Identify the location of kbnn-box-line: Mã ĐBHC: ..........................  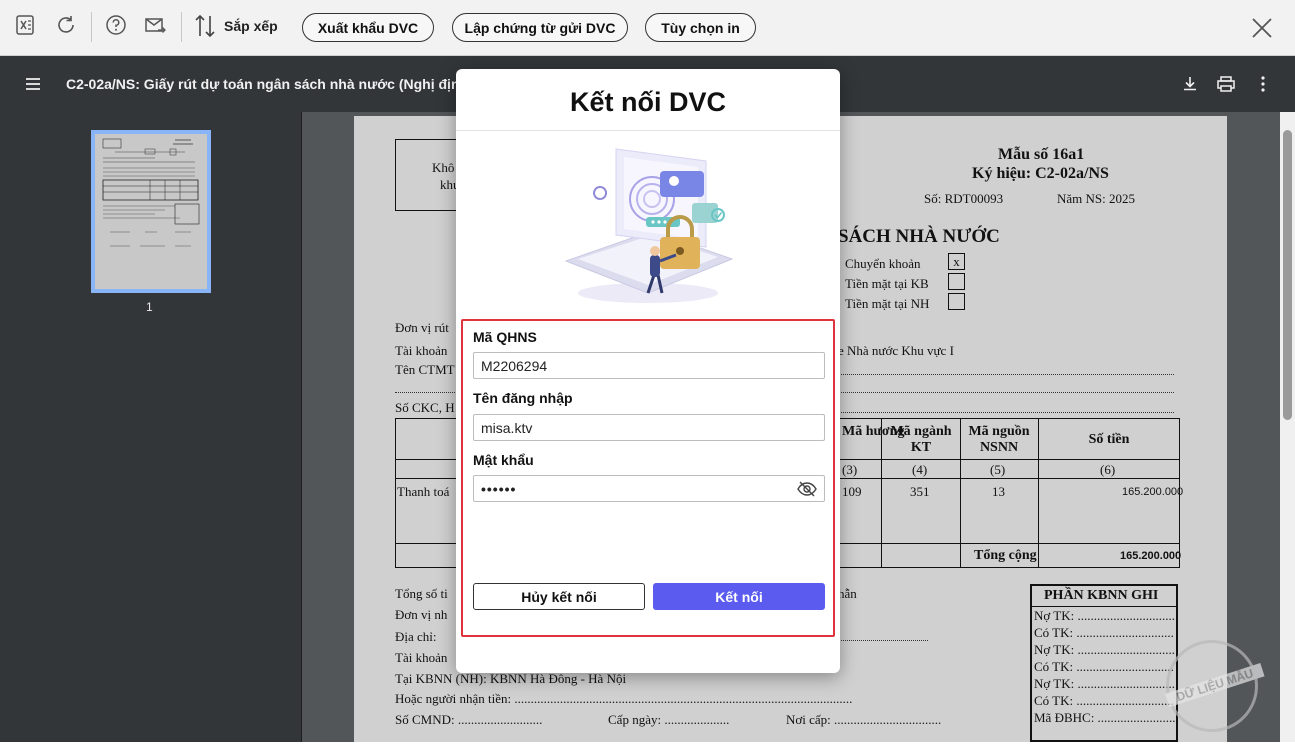
(1106, 717).